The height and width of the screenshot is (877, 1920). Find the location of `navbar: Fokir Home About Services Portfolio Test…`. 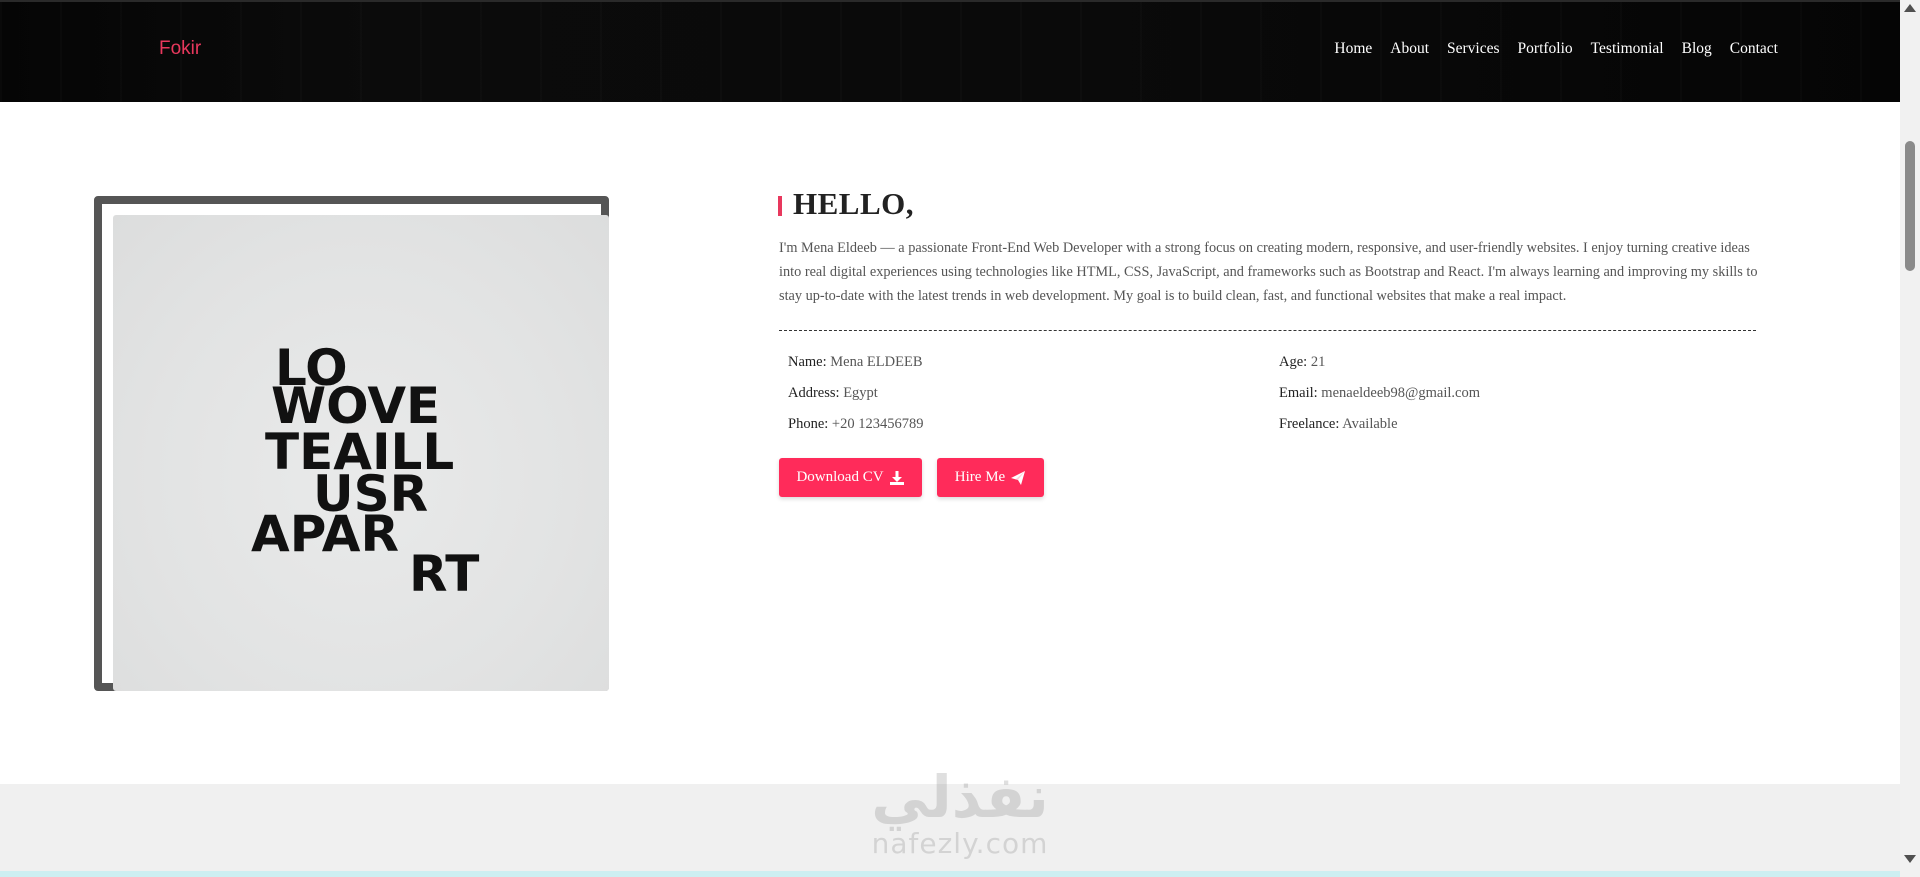

navbar: Fokir Home About Services Portfolio Test… is located at coordinates (950, 51).